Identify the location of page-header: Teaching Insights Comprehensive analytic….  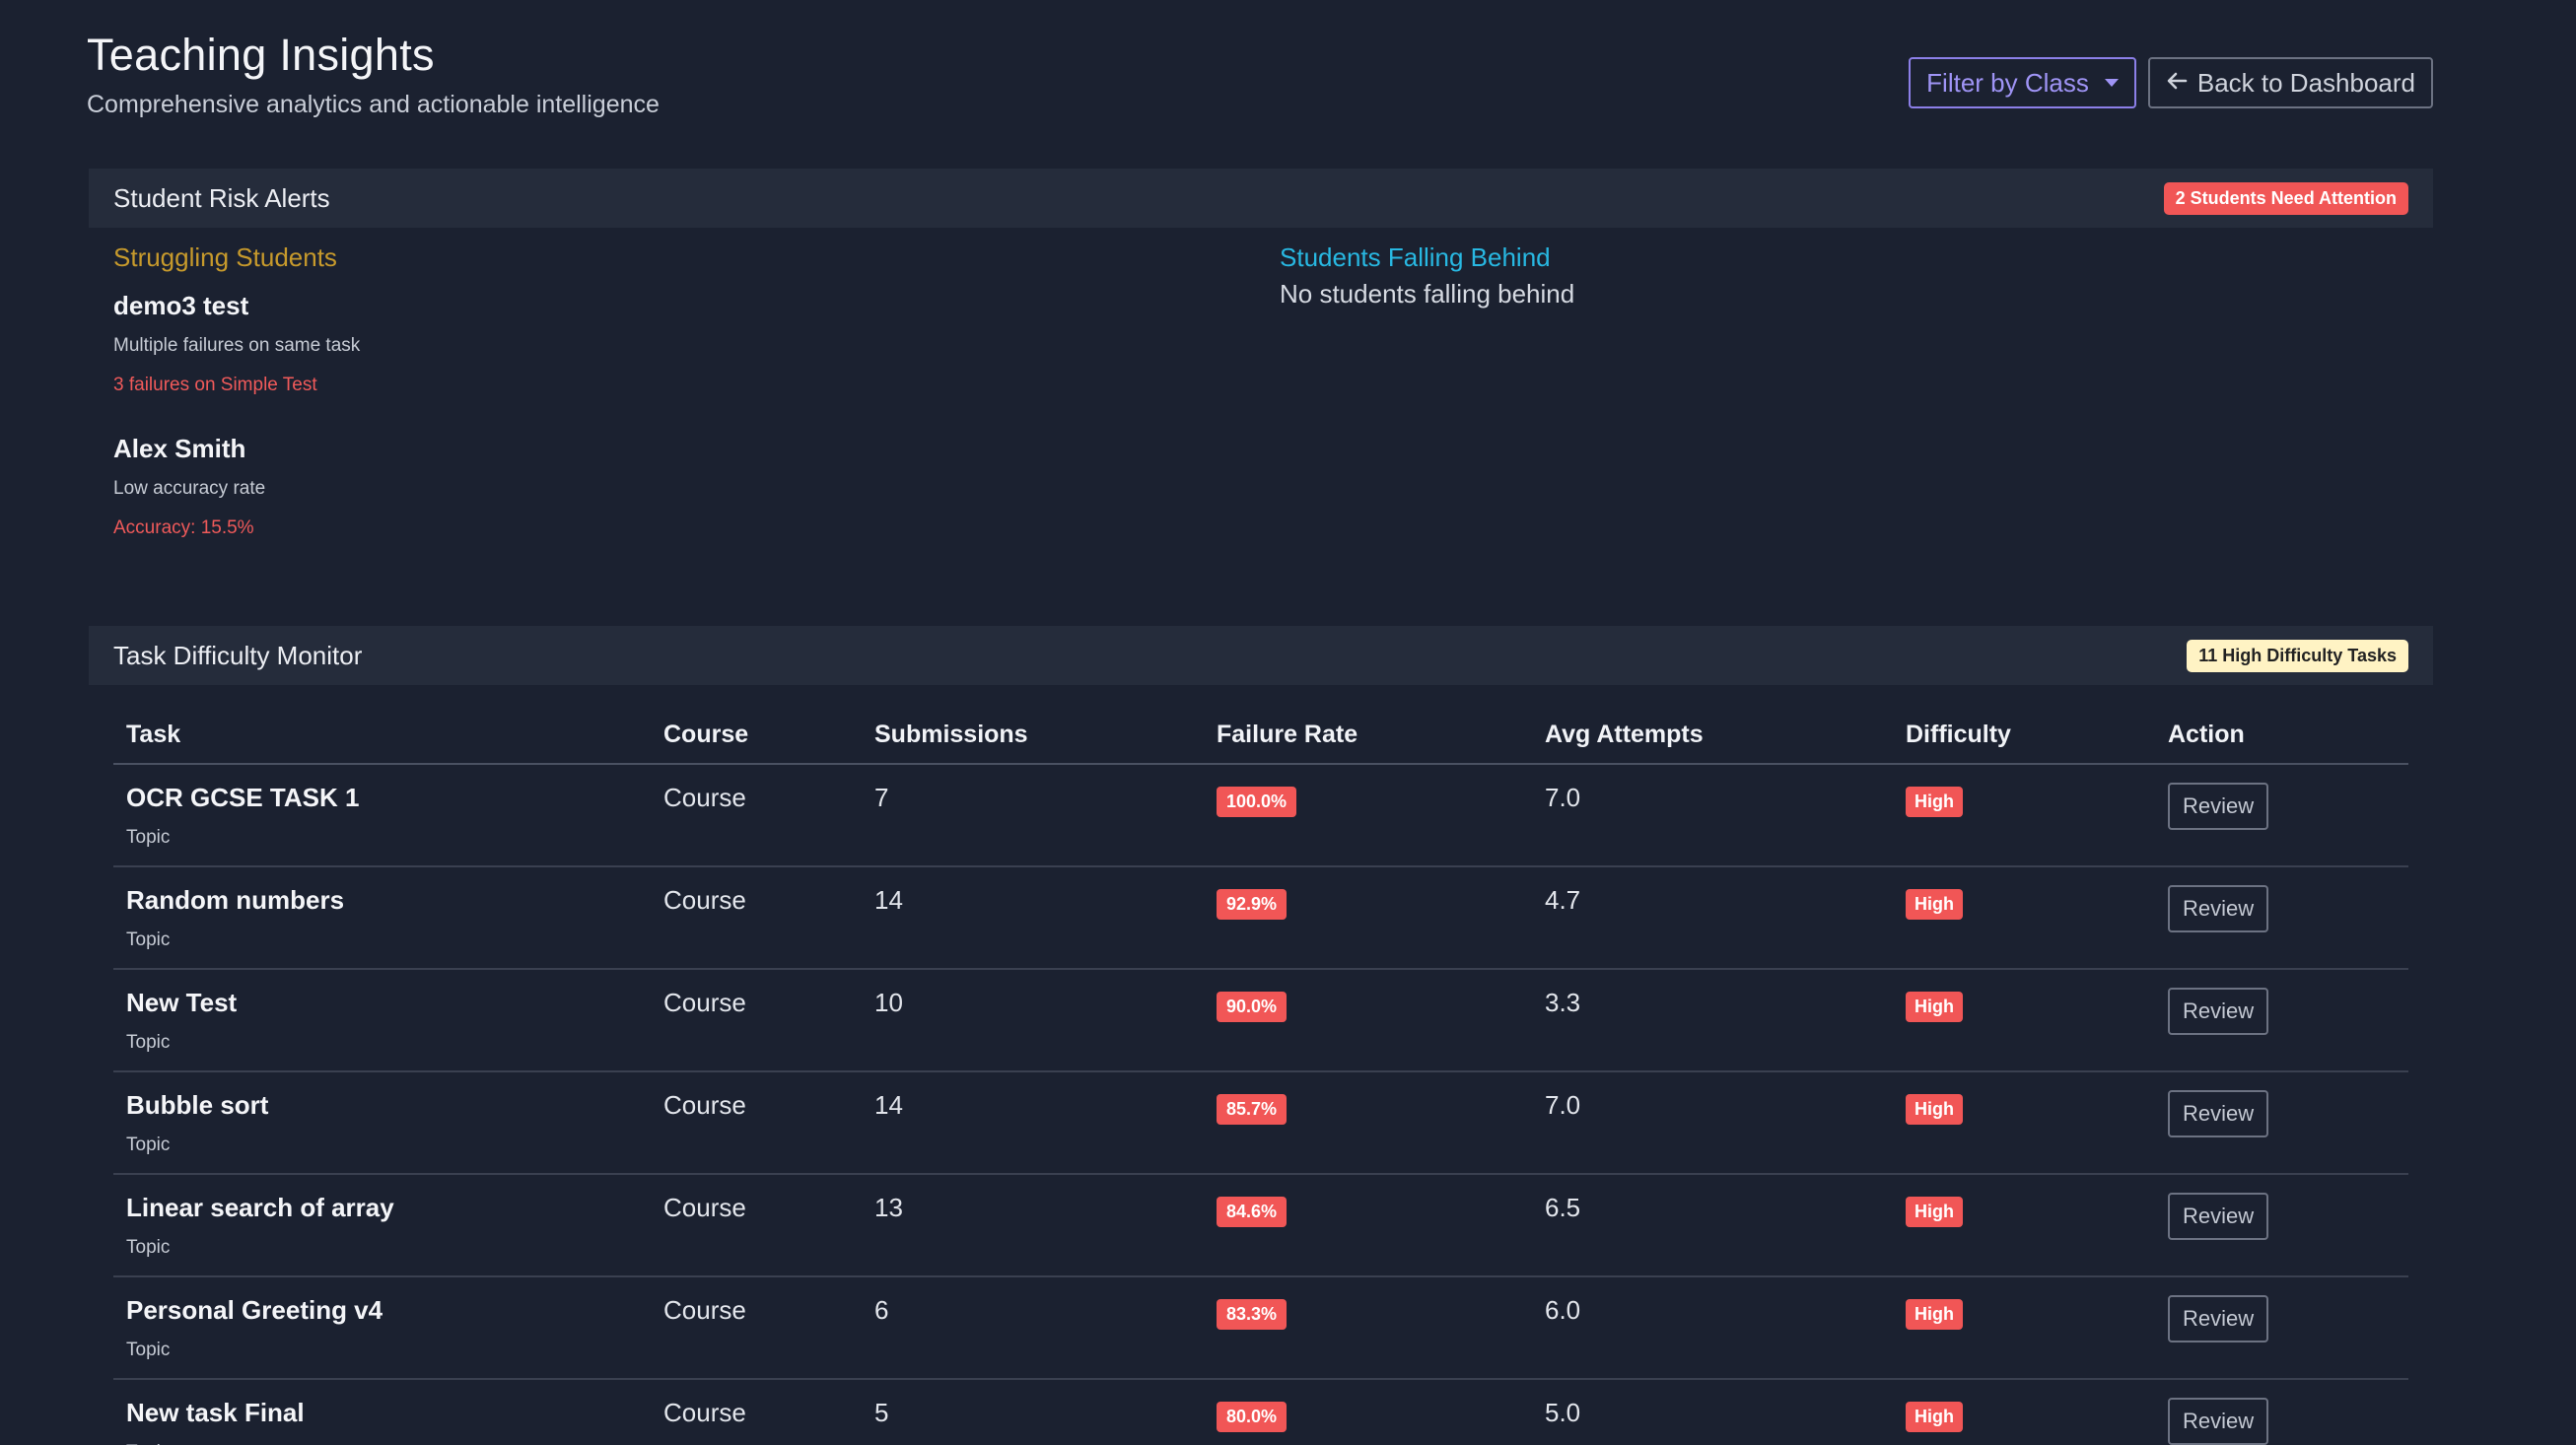
(374, 74).